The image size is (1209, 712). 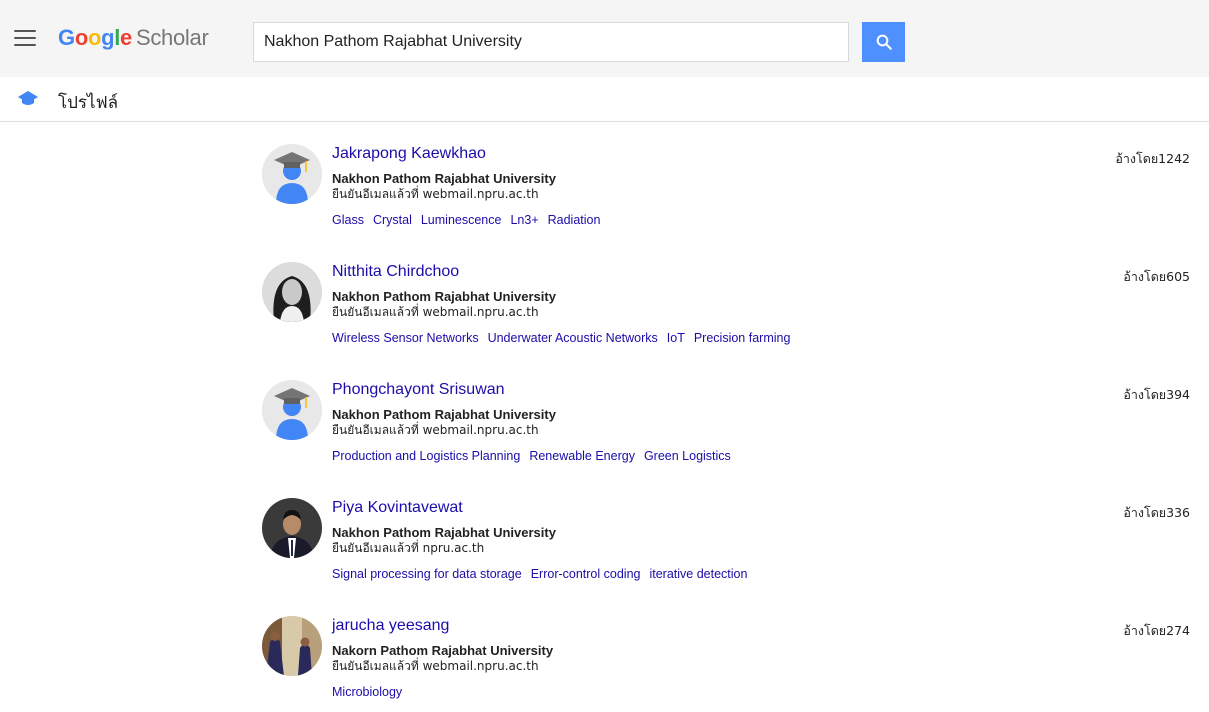 I want to click on logo-letter: g, so click(x=108, y=37).